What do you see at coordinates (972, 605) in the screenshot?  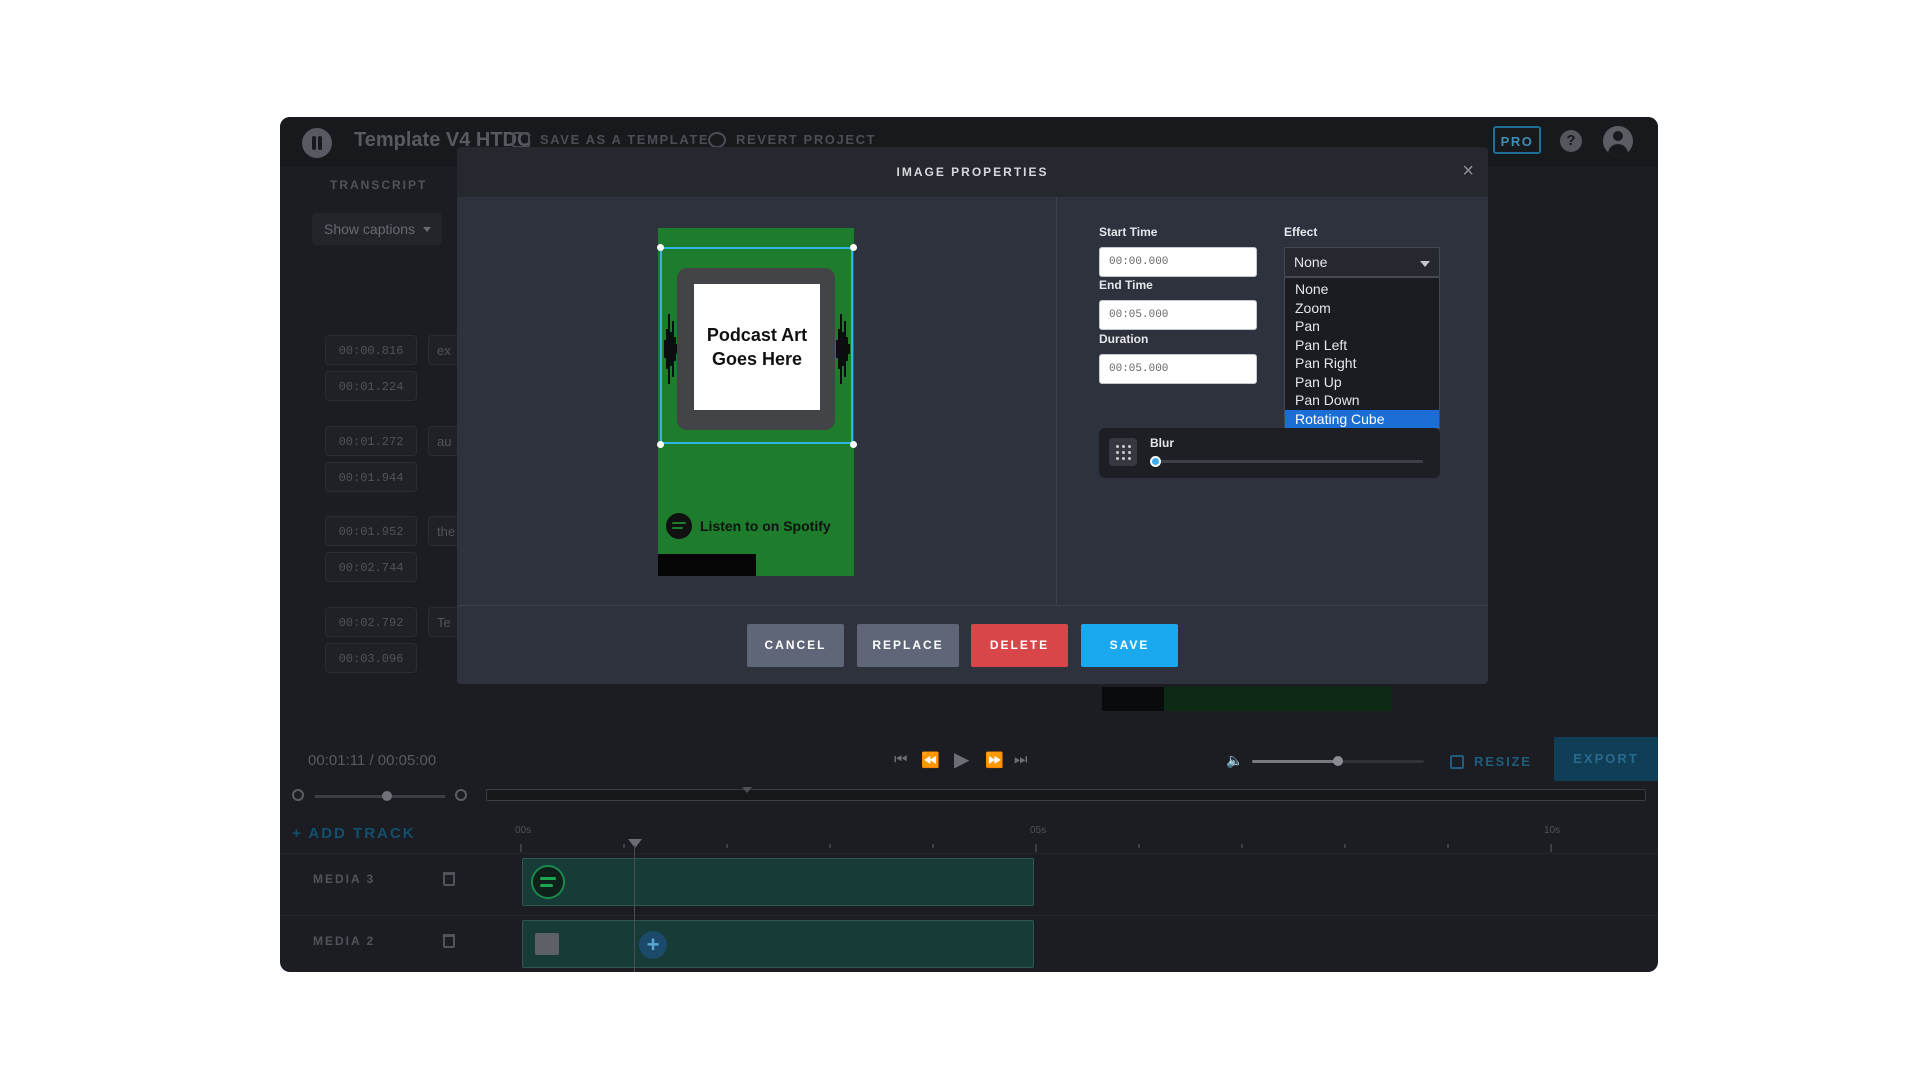 I see `modal-footer-divider` at bounding box center [972, 605].